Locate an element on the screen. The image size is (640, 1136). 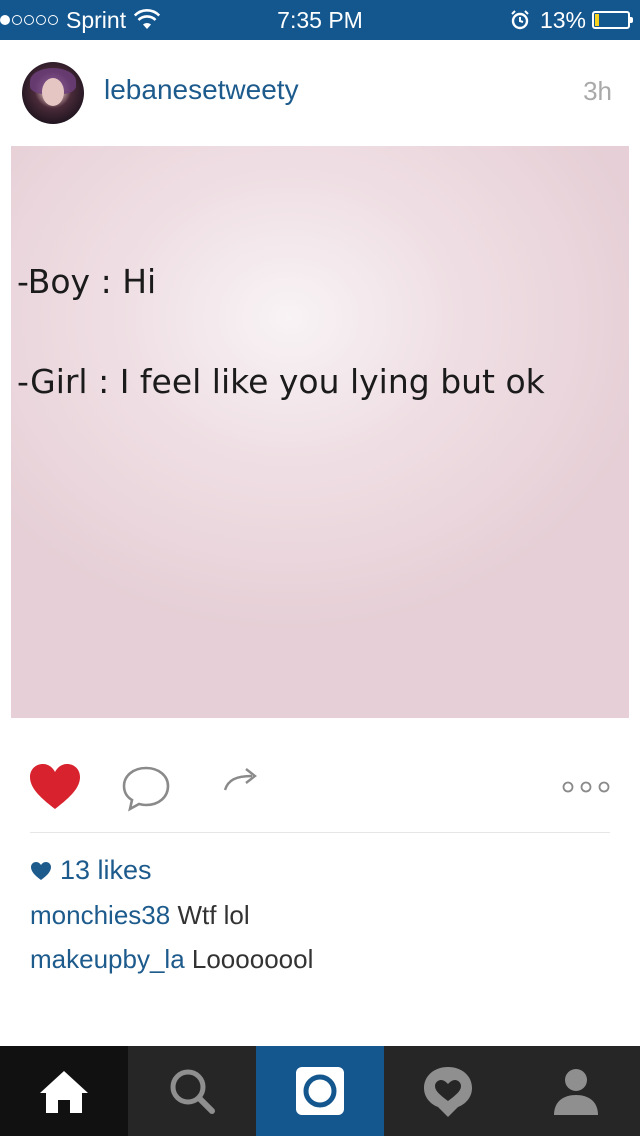
more-icon is located at coordinates (586, 787).